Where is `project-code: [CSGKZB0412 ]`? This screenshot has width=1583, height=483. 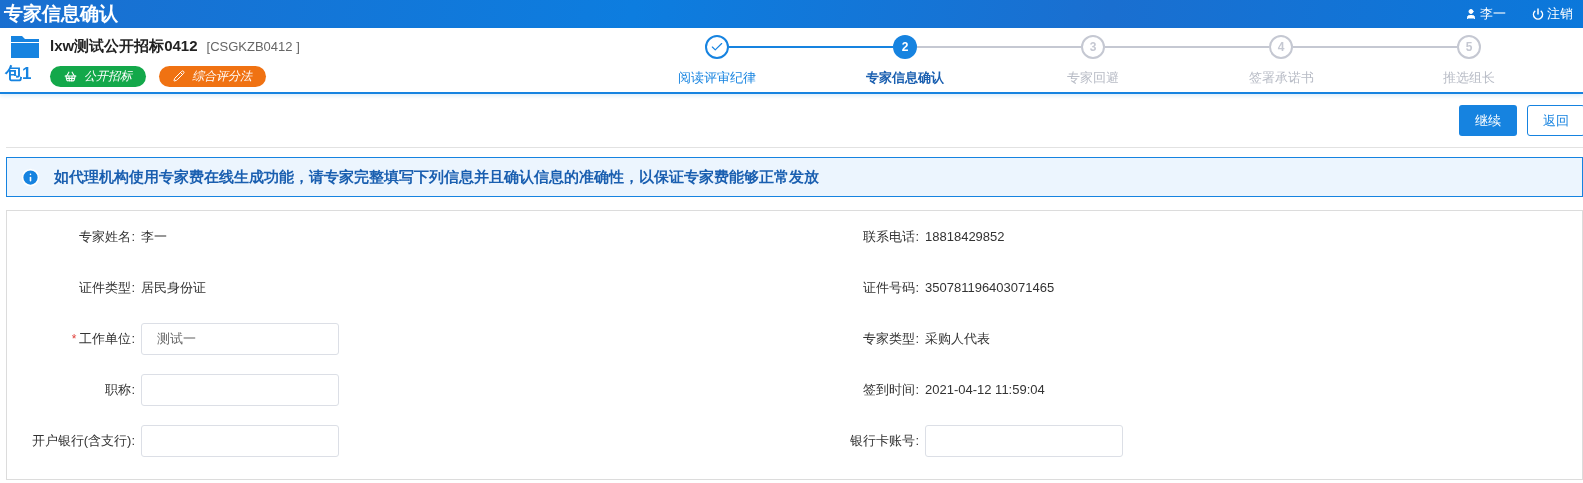 project-code: [CSGKZB0412 ] is located at coordinates (253, 47).